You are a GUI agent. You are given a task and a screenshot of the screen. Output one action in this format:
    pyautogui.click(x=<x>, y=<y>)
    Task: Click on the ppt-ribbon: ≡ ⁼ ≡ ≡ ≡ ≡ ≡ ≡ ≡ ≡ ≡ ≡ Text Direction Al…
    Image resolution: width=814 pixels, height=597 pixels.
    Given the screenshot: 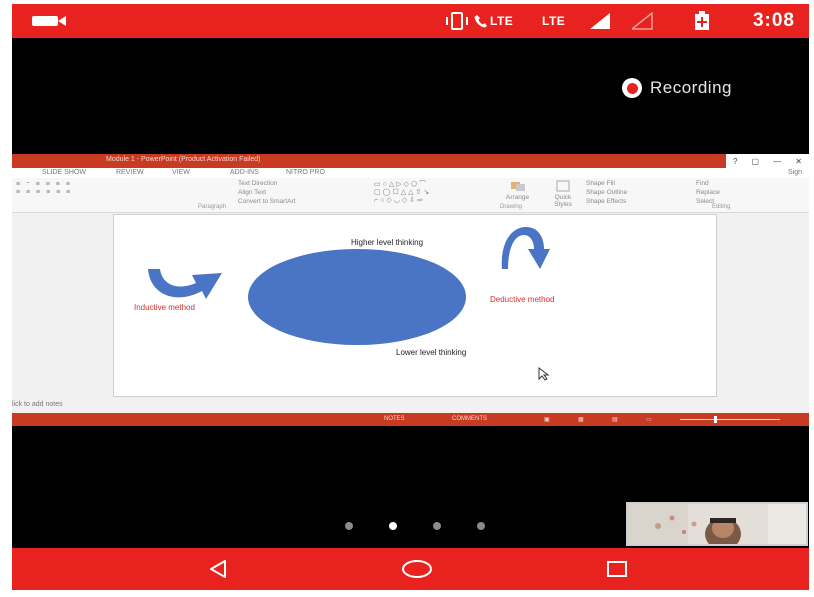 What is the action you would take?
    pyautogui.click(x=410, y=195)
    